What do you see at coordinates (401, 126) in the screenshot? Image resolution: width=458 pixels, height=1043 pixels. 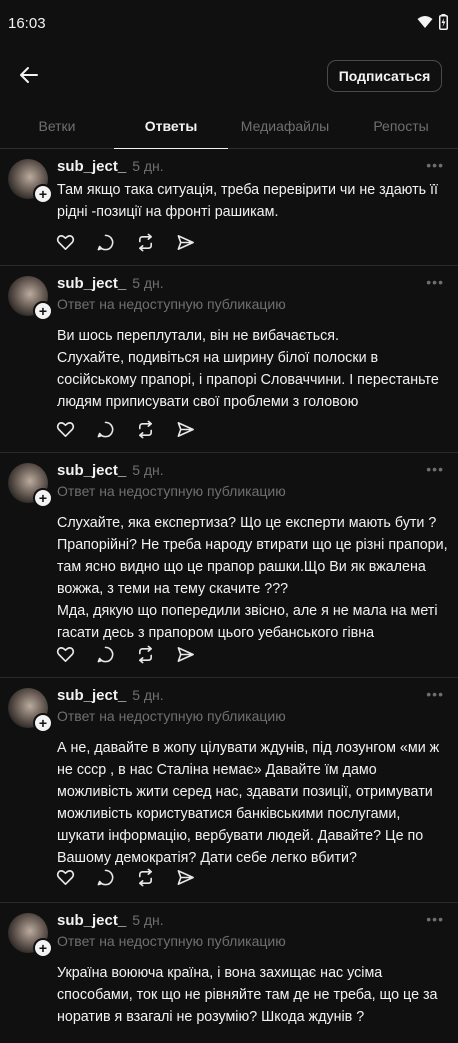 I see `tab-reposts: Репосты` at bounding box center [401, 126].